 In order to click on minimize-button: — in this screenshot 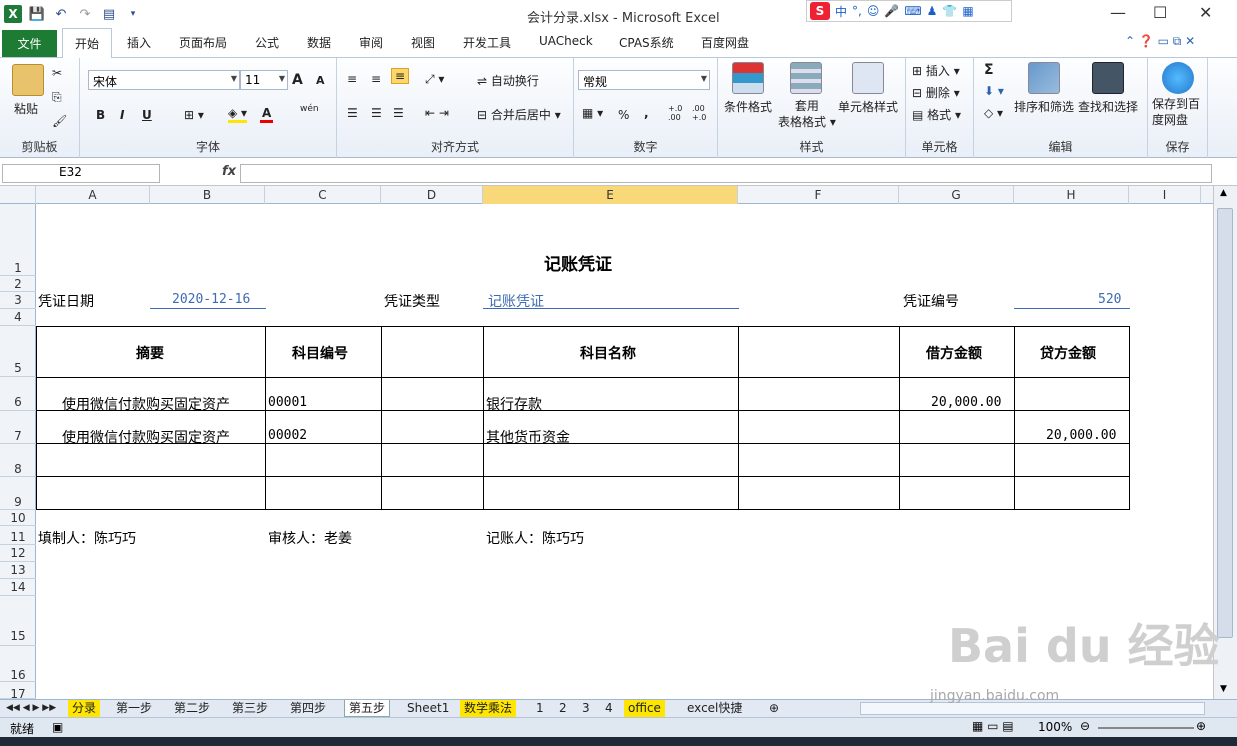, I will do `click(1118, 12)`.